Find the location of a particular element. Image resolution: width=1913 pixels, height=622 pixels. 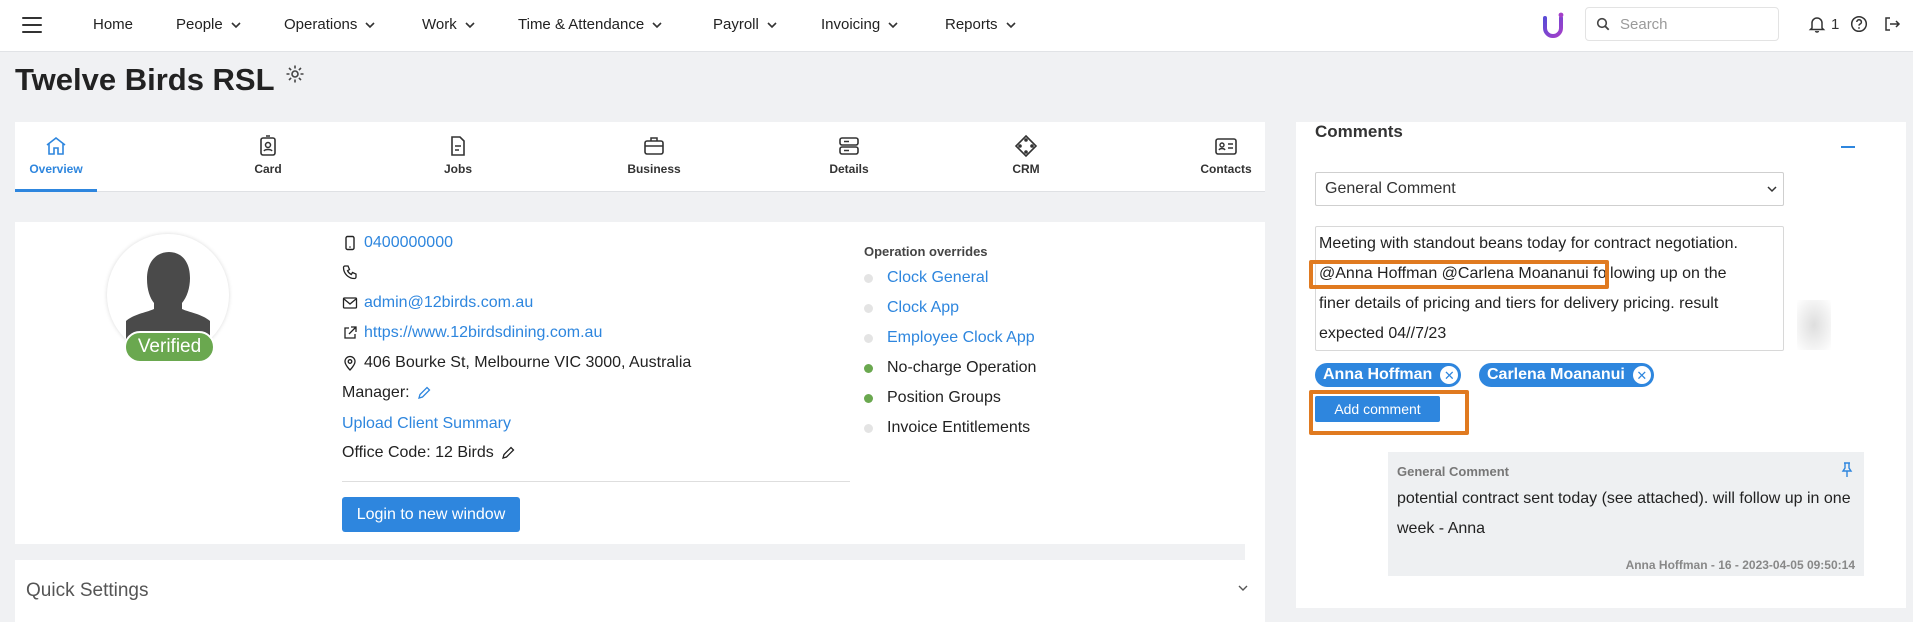

tab-overview-label: Overview is located at coordinates (56, 169).